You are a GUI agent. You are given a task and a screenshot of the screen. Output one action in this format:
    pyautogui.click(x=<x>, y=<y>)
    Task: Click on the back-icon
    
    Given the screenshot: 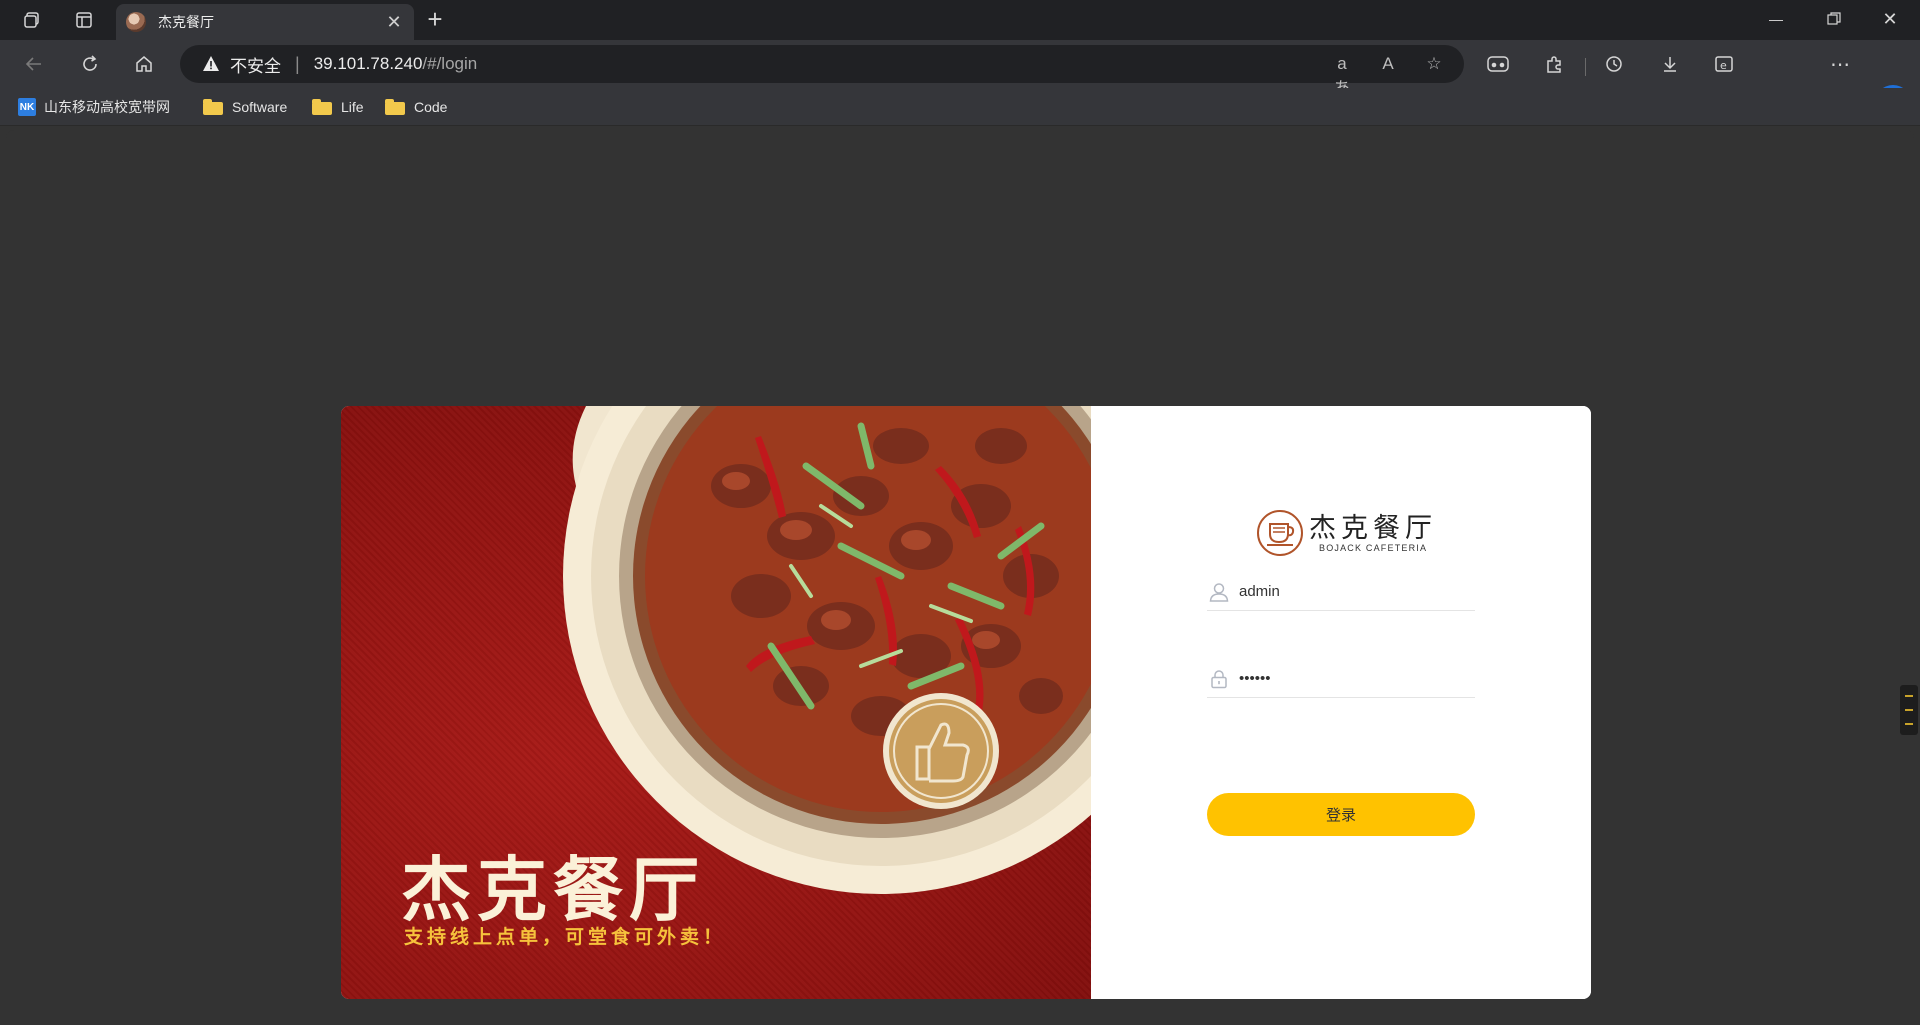 What is the action you would take?
    pyautogui.click(x=34, y=64)
    